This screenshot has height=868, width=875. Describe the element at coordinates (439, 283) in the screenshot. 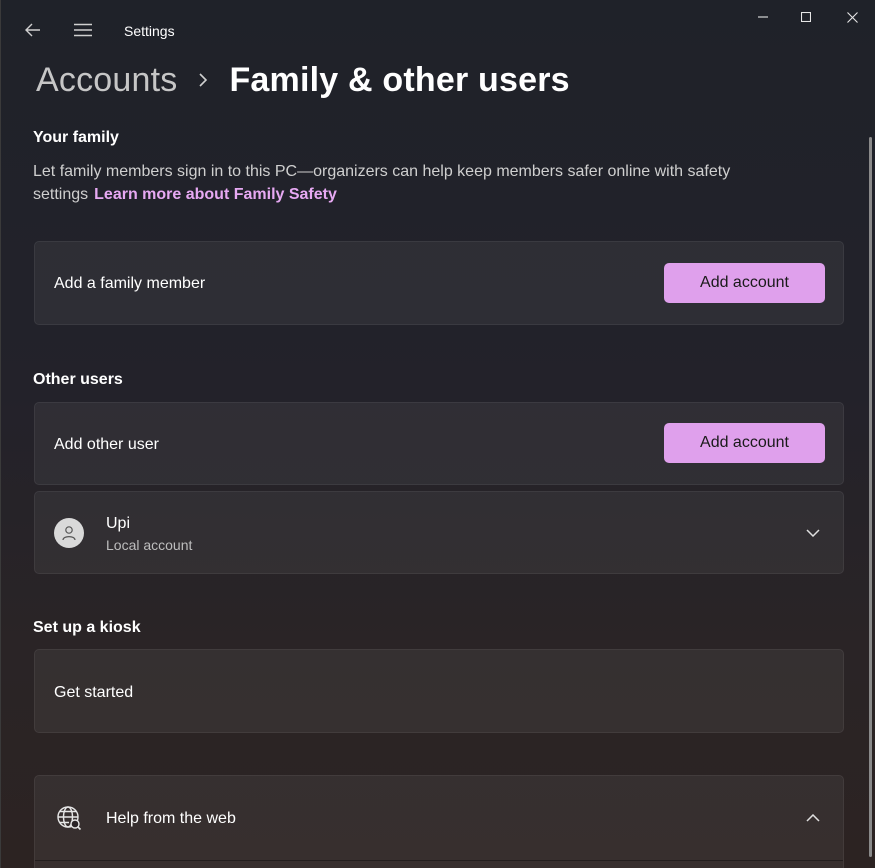

I see `add-family-member-card: Add a family member Add account` at that location.